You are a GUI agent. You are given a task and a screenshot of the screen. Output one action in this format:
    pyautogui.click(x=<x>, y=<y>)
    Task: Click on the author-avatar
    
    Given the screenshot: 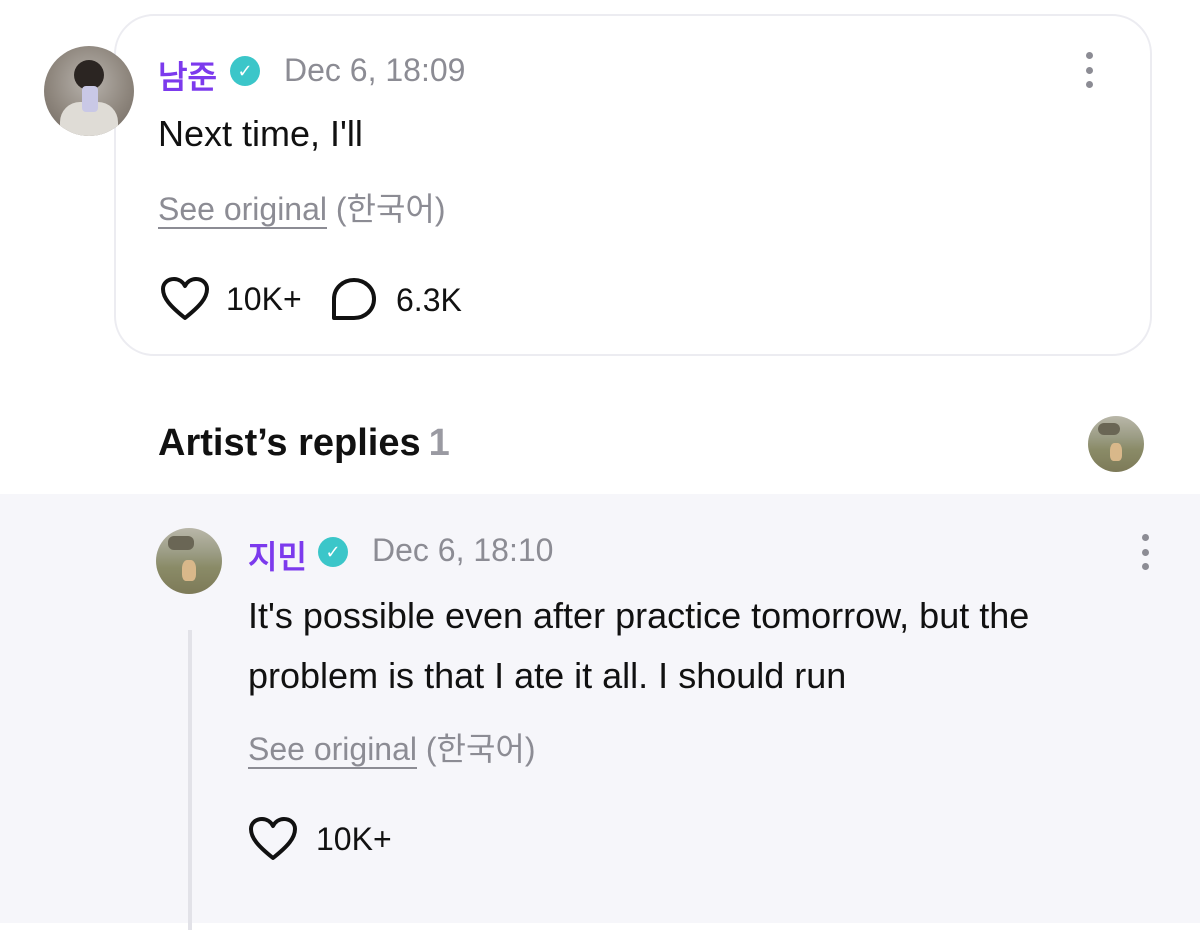 What is the action you would take?
    pyautogui.click(x=89, y=91)
    